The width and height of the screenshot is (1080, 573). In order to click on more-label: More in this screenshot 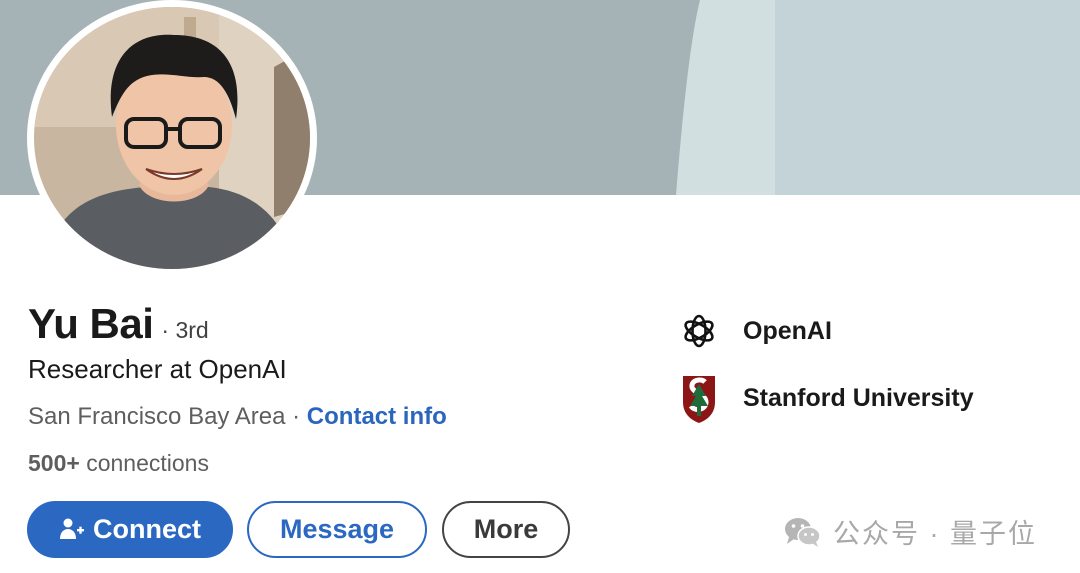, I will do `click(506, 529)`.